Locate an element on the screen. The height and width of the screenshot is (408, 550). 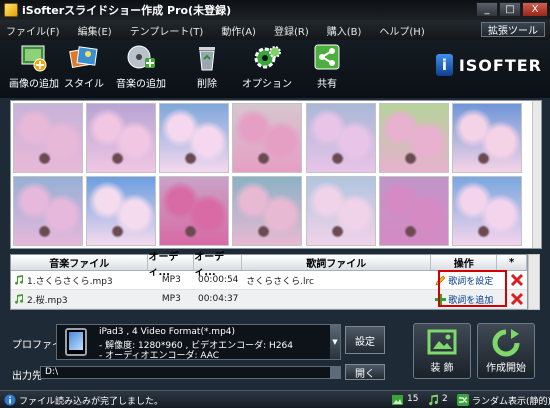
music-count: 2 is located at coordinates (445, 399).